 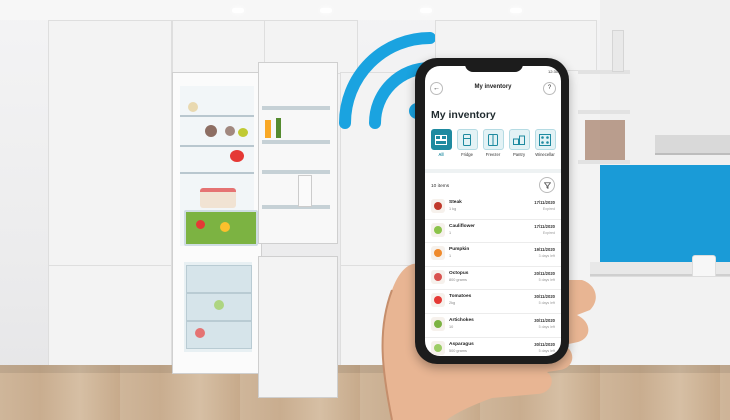 I want to click on tab-pantry: Pantry, so click(x=519, y=143).